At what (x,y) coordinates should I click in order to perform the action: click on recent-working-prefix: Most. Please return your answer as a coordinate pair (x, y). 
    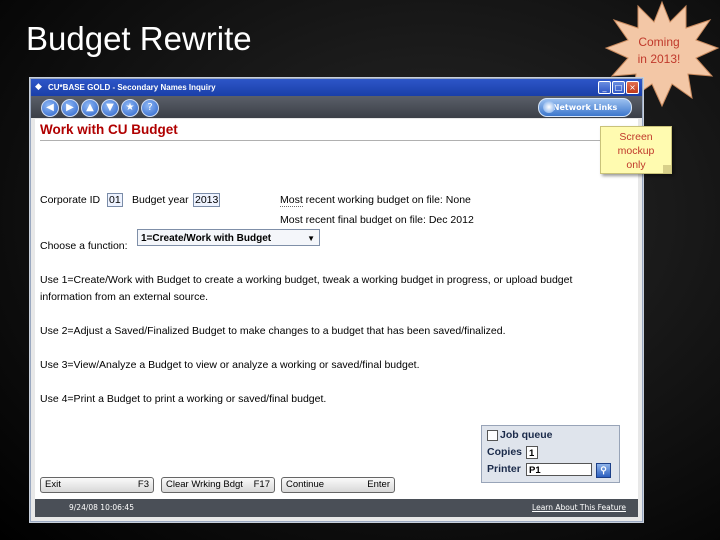
    Looking at the image, I should click on (291, 200).